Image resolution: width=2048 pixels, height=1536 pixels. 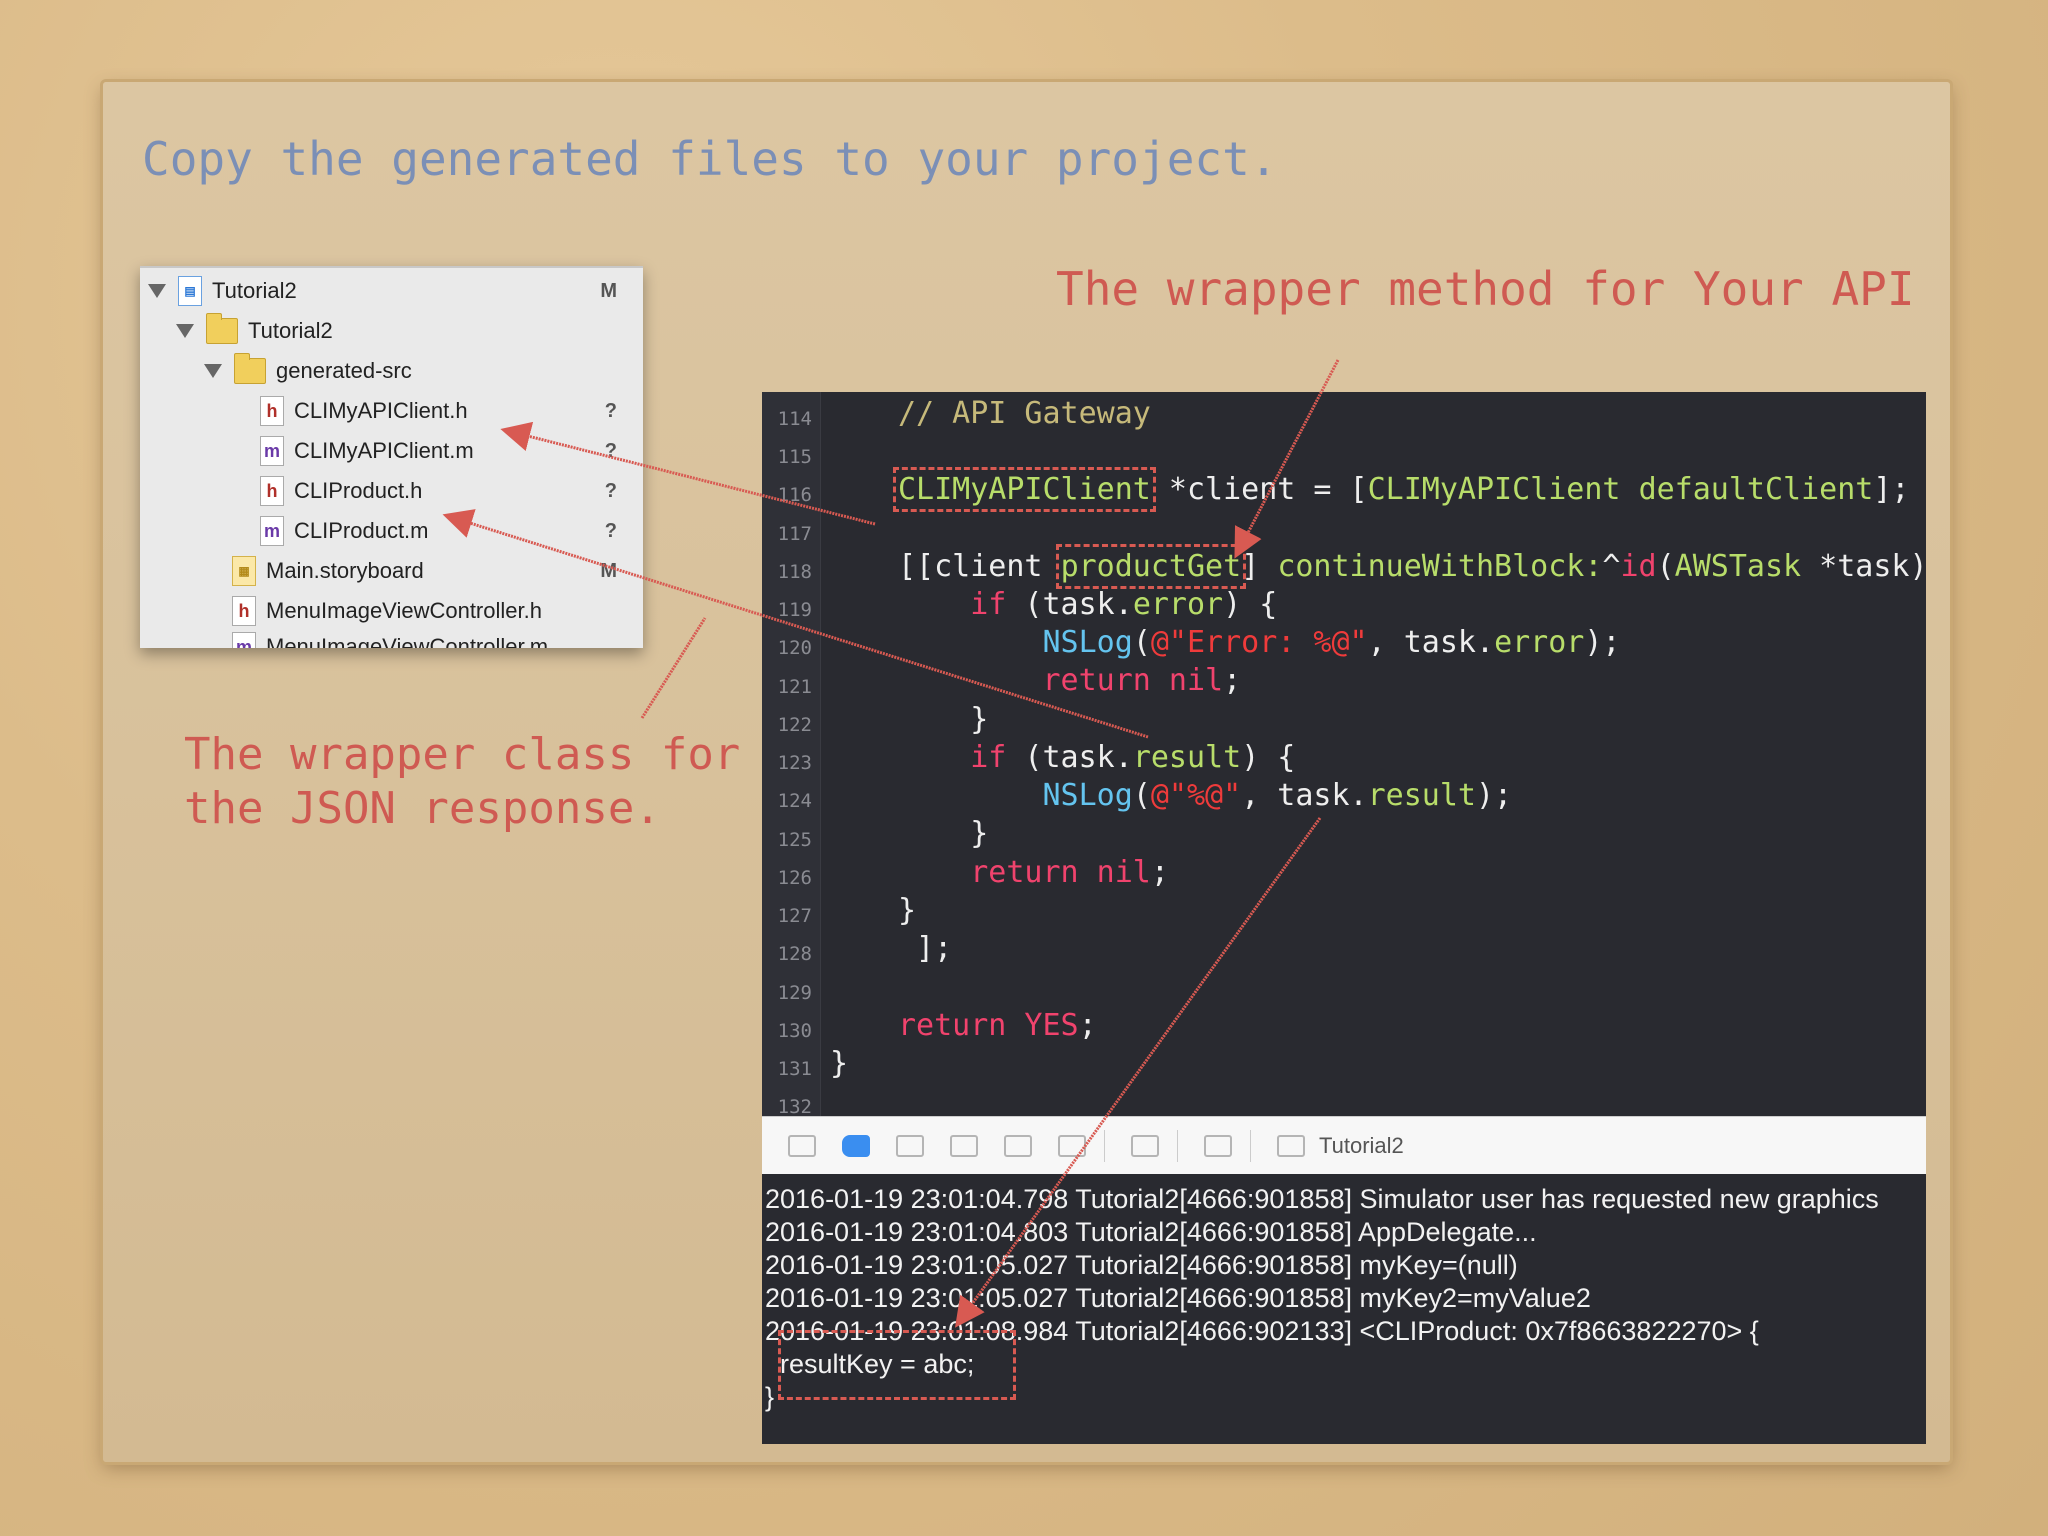 What do you see at coordinates (673, 668) in the screenshot?
I see `arrow-class-label` at bounding box center [673, 668].